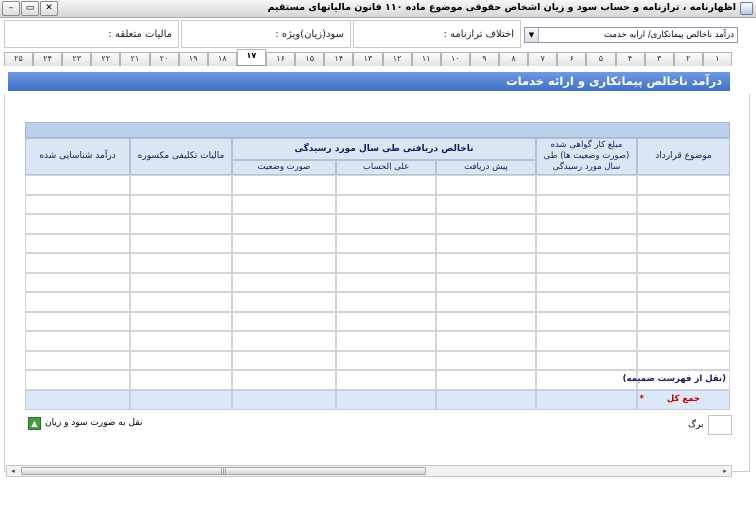 Image resolution: width=756 pixels, height=527 pixels. What do you see at coordinates (586, 243) in the screenshot?
I see `grid-cell-r4-c2` at bounding box center [586, 243].